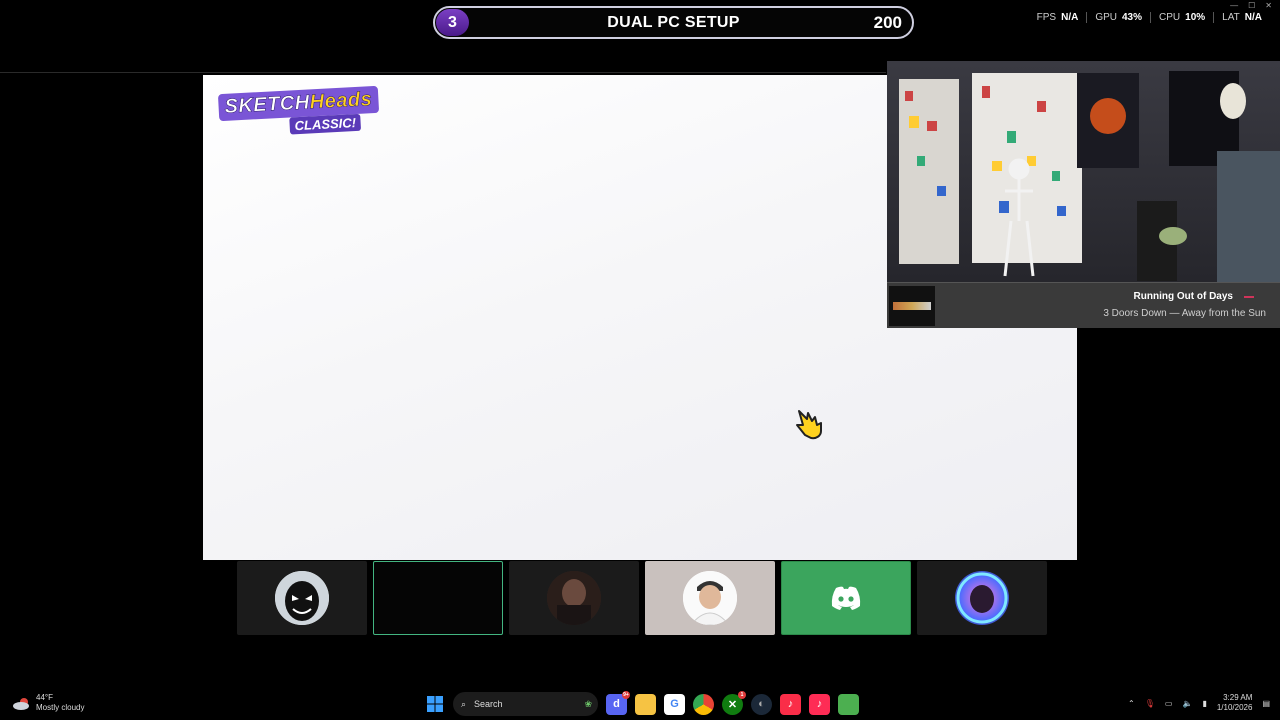 The height and width of the screenshot is (720, 1280). I want to click on discord-icon, so click(846, 598).